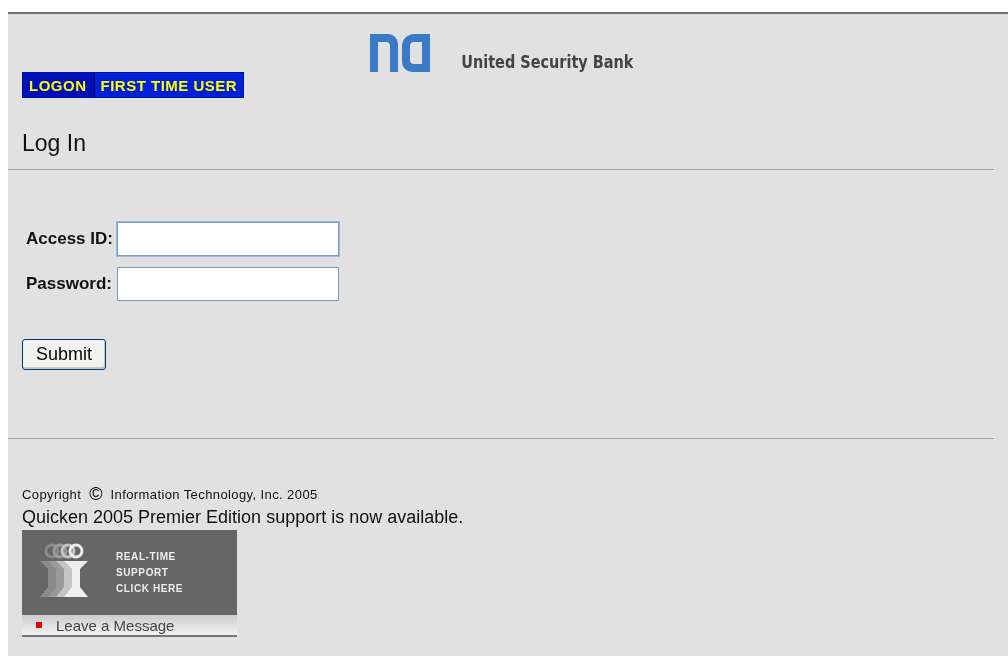 This screenshot has width=1008, height=658. What do you see at coordinates (214, 494) in the screenshot?
I see `copyright-owner: Information Technology, Inc. 2005` at bounding box center [214, 494].